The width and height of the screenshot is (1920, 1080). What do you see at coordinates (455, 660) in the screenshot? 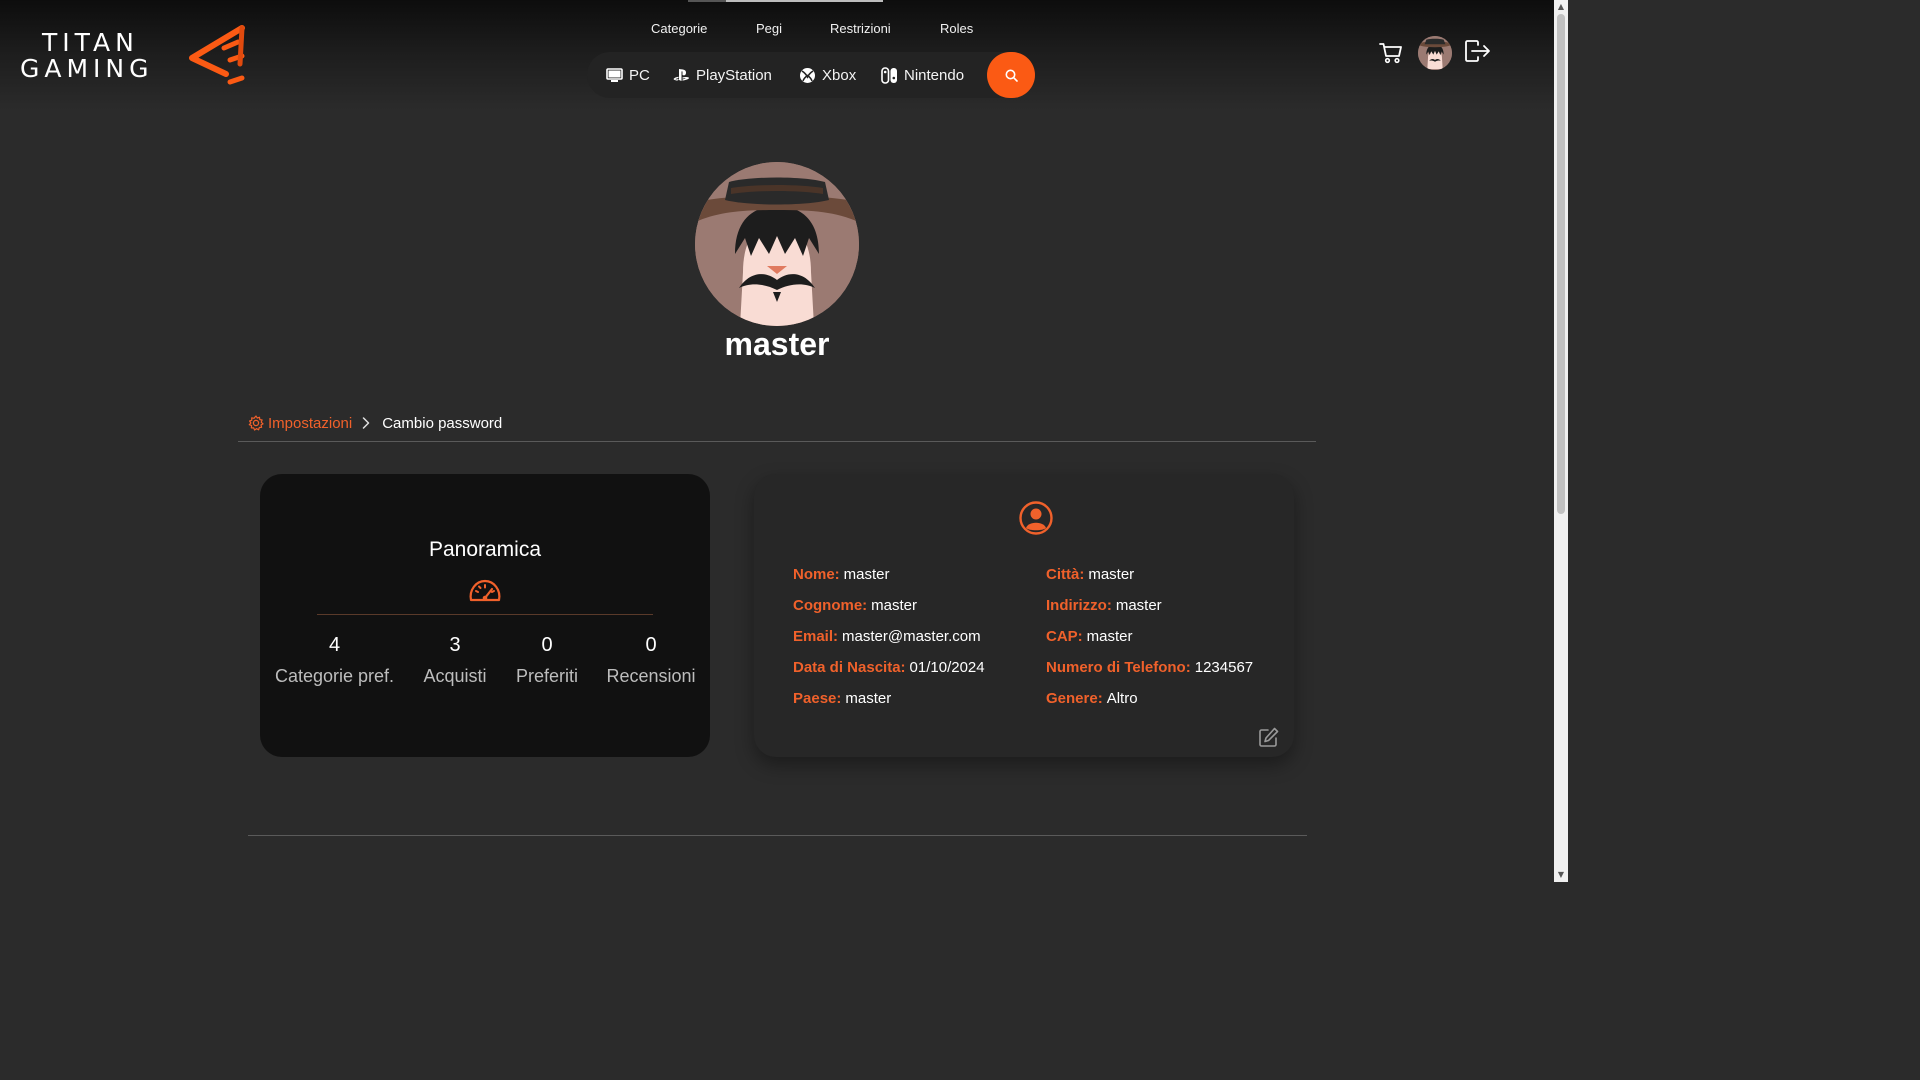
I see `stat-acquisti: 3 Acquisti` at bounding box center [455, 660].